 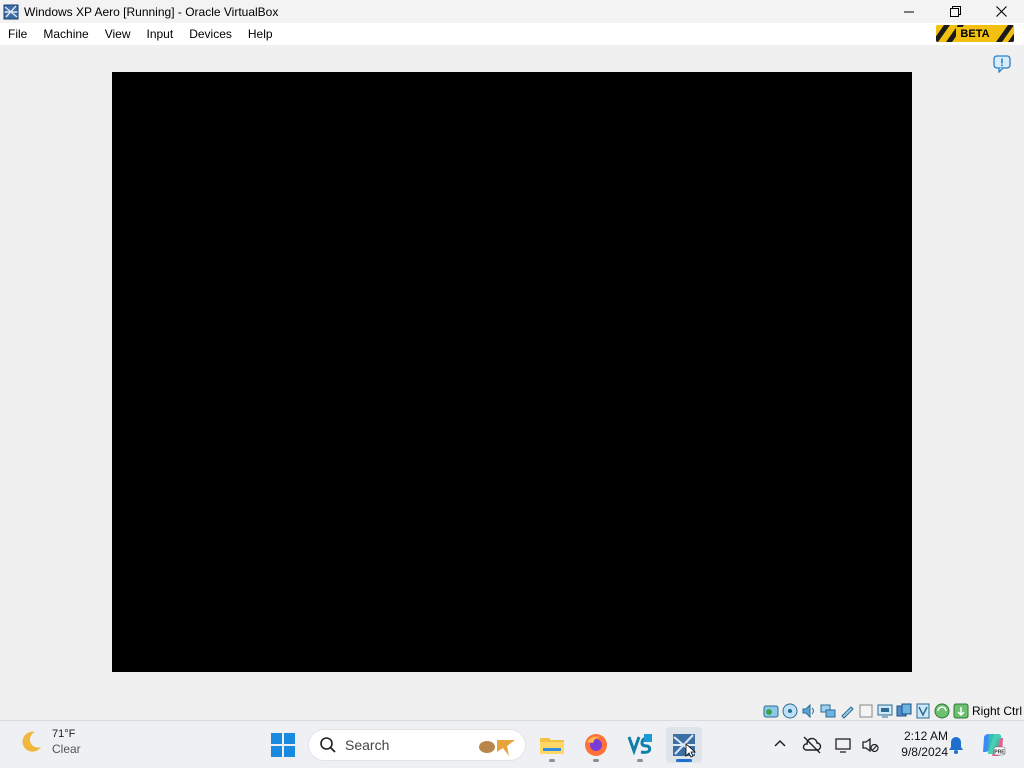 I want to click on taskbar-firefox, so click(x=596, y=745).